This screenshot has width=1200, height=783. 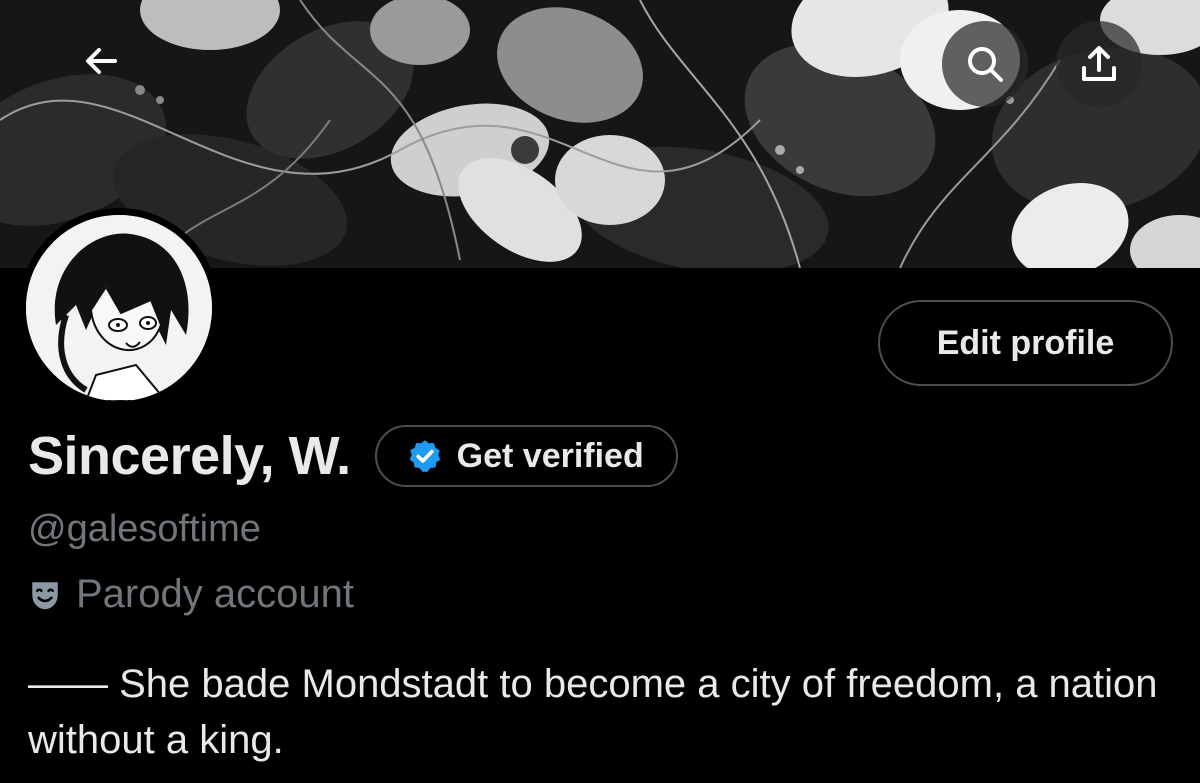 I want to click on avatar-illustration, so click(x=119, y=308).